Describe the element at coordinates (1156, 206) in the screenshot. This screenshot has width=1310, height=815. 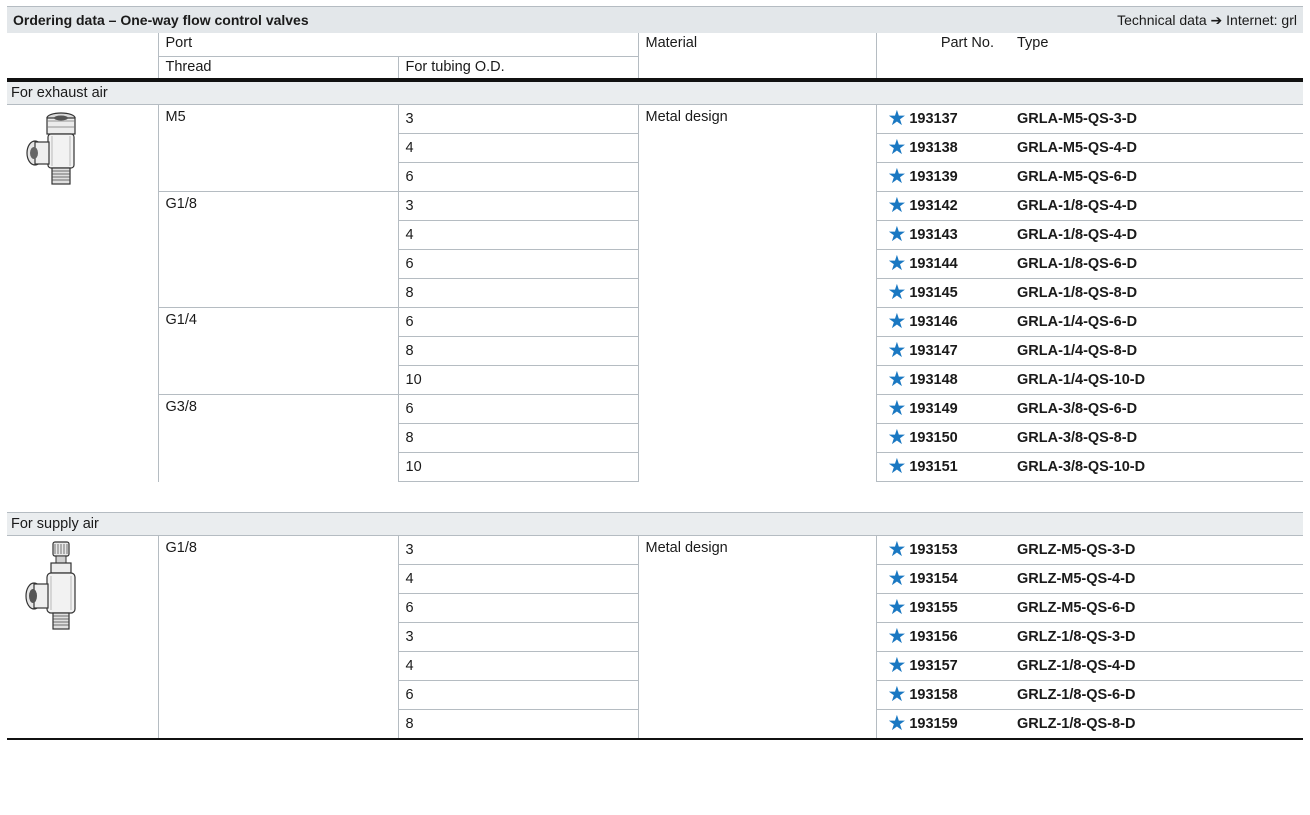
I see `type-cell: GRLA-1/8-QS-4-D` at that location.